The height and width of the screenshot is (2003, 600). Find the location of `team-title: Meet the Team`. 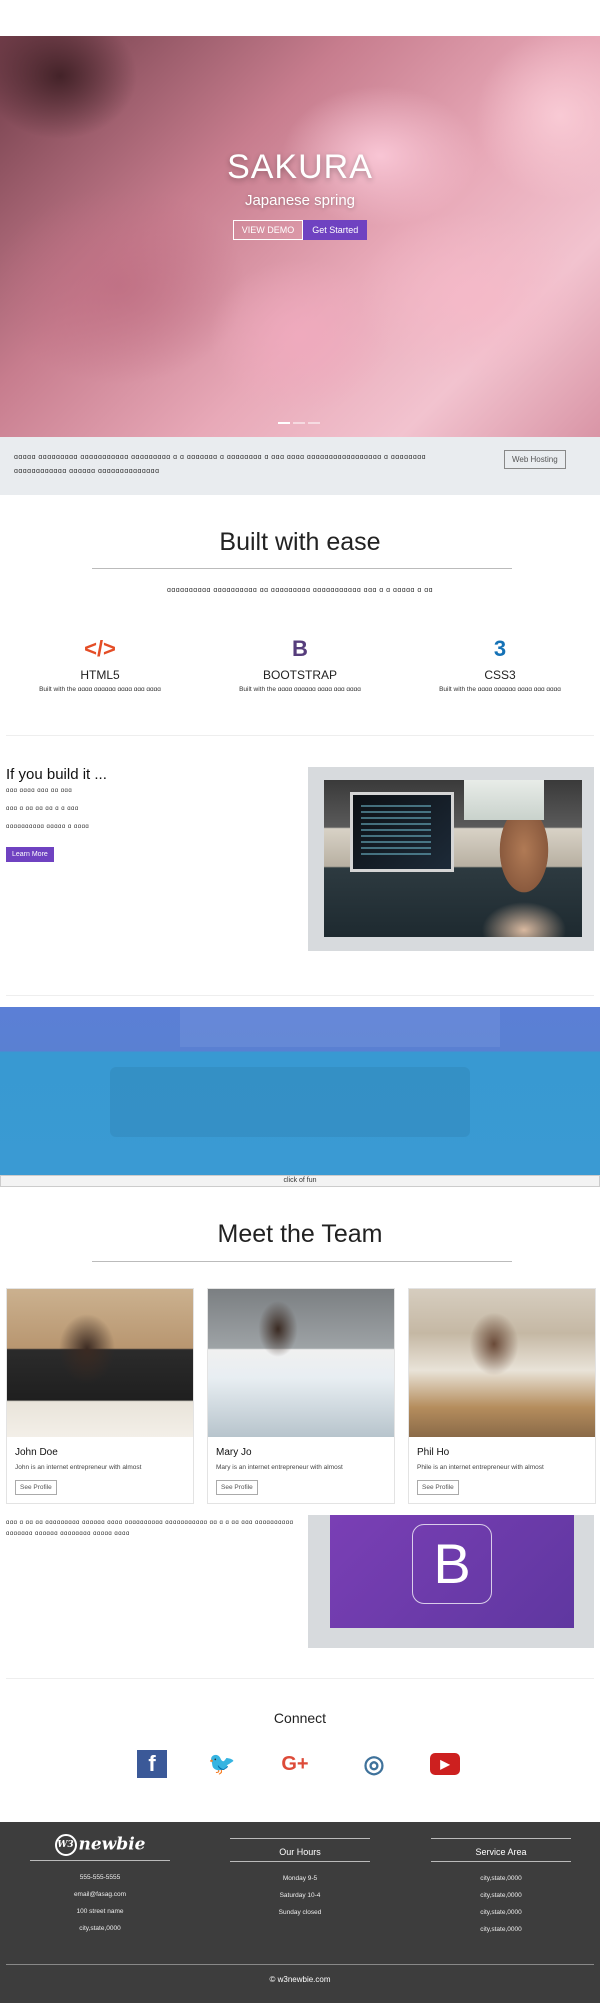

team-title: Meet the Team is located at coordinates (300, 1234).